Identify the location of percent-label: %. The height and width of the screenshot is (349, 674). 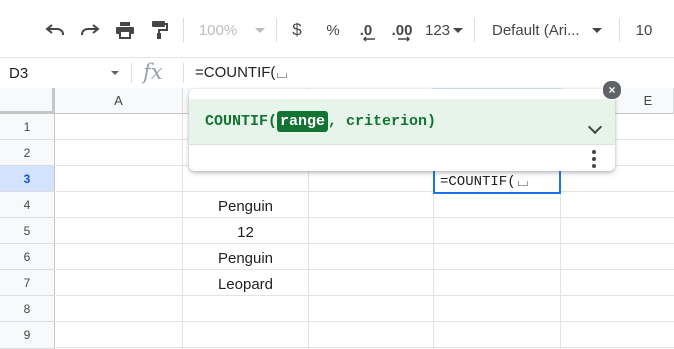
(333, 30).